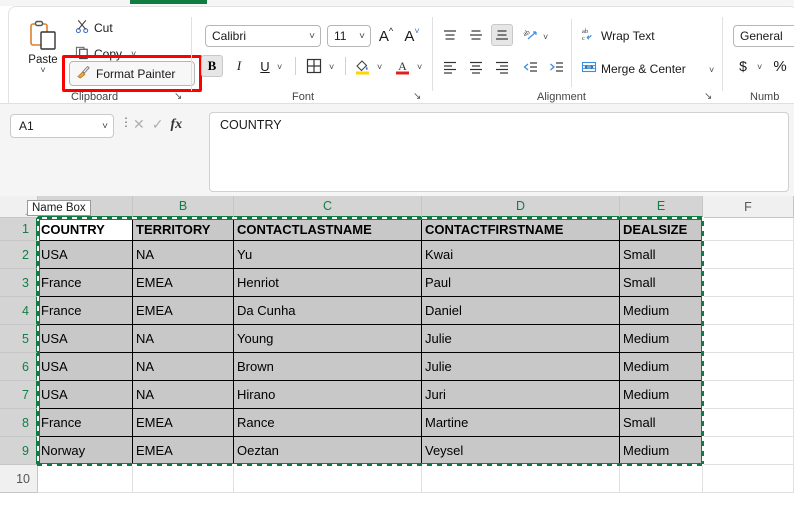 This screenshot has height=514, width=794. Describe the element at coordinates (183, 367) in the screenshot. I see `cell-b6: NA` at that location.